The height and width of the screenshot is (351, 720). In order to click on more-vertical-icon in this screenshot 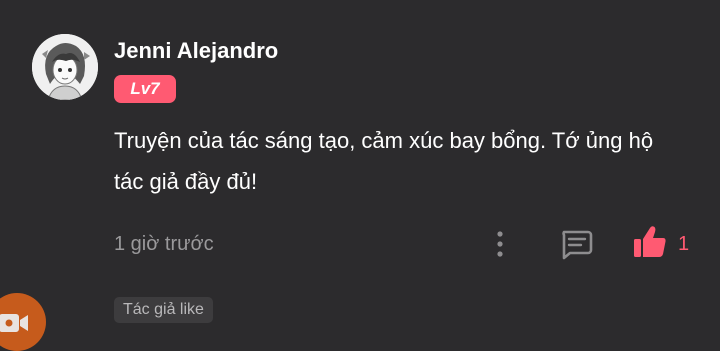, I will do `click(500, 244)`.